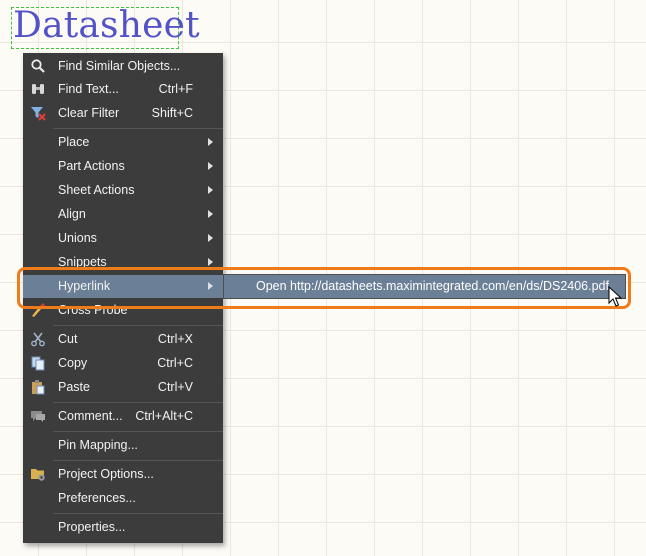 This screenshot has width=646, height=556. I want to click on menu-item-shortcut: Ctrl+V, so click(175, 387).